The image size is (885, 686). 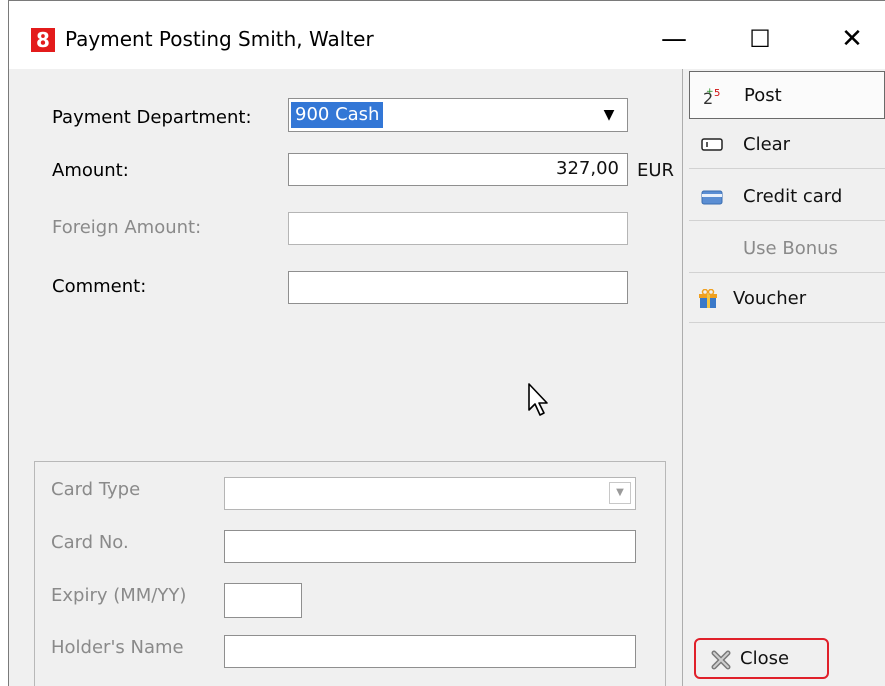 I want to click on close-x-icon, so click(x=721, y=660).